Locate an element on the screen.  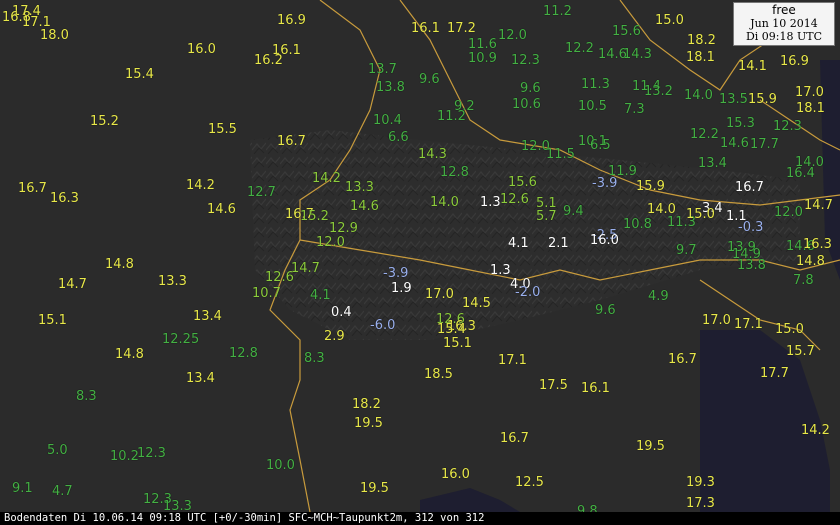
station-value: 12.9 is located at coordinates (343, 228).